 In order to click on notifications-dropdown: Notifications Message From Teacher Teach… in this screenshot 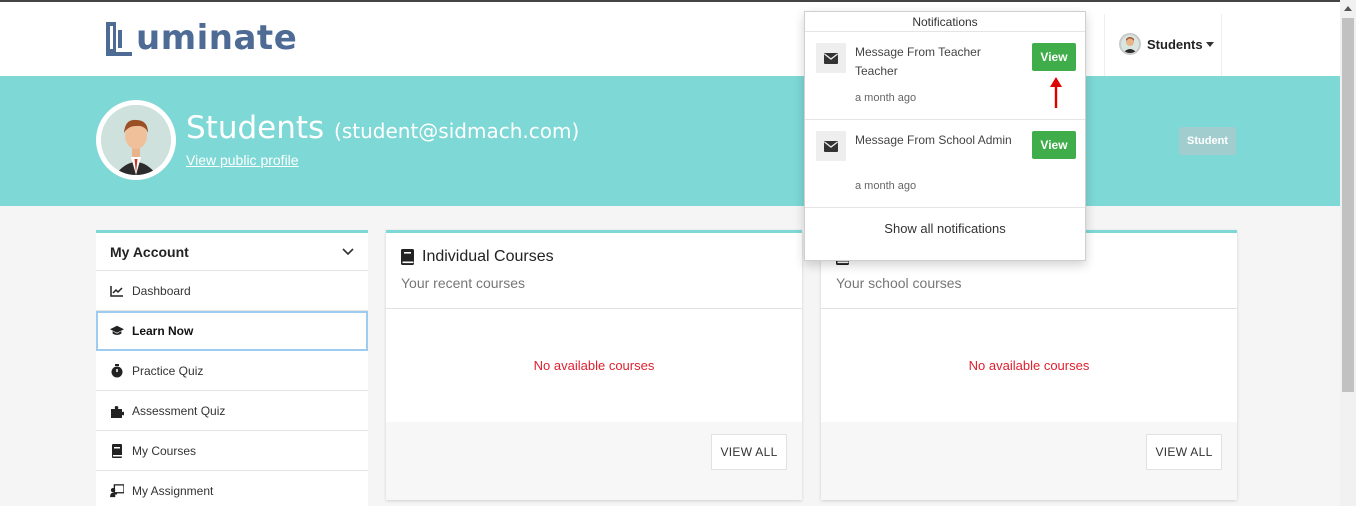, I will do `click(945, 136)`.